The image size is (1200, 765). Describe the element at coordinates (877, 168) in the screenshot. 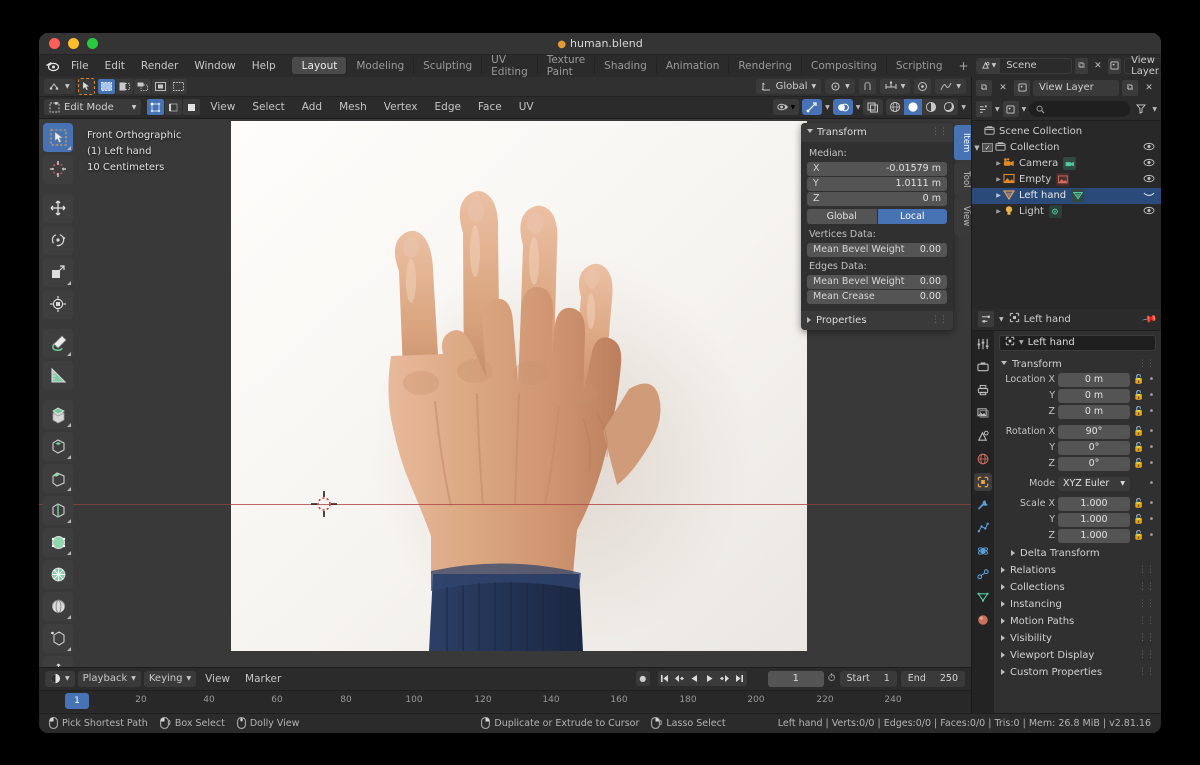

I see `median-row-x: X -0.01579 m` at that location.